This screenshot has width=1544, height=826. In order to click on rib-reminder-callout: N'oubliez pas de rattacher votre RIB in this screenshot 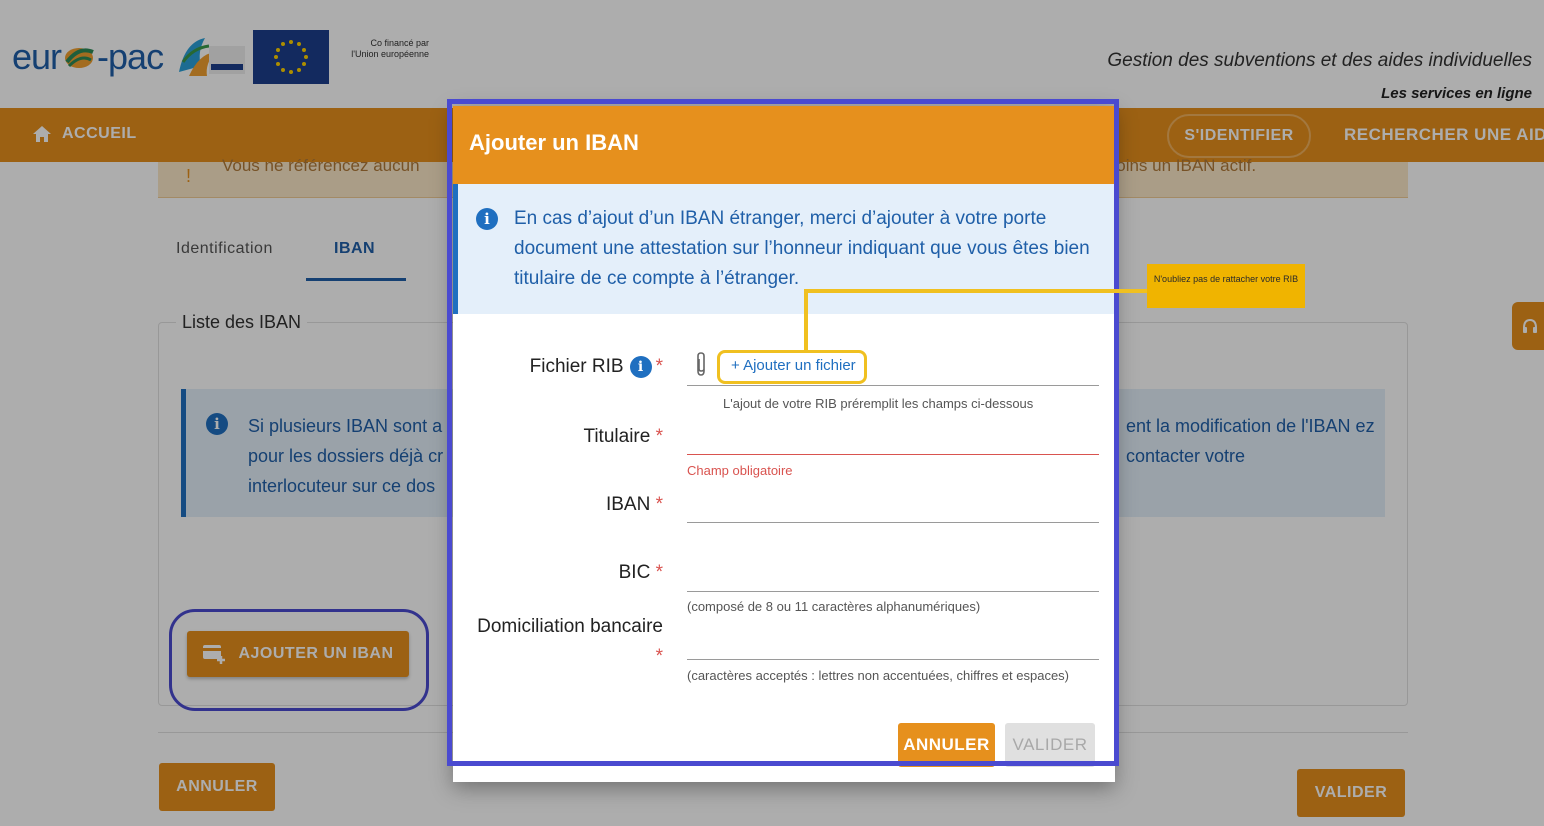, I will do `click(1226, 286)`.